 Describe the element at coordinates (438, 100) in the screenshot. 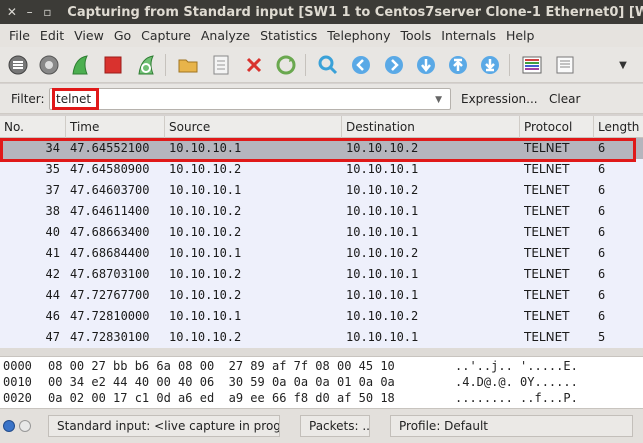

I see `chevron-down-icon: ▼` at that location.